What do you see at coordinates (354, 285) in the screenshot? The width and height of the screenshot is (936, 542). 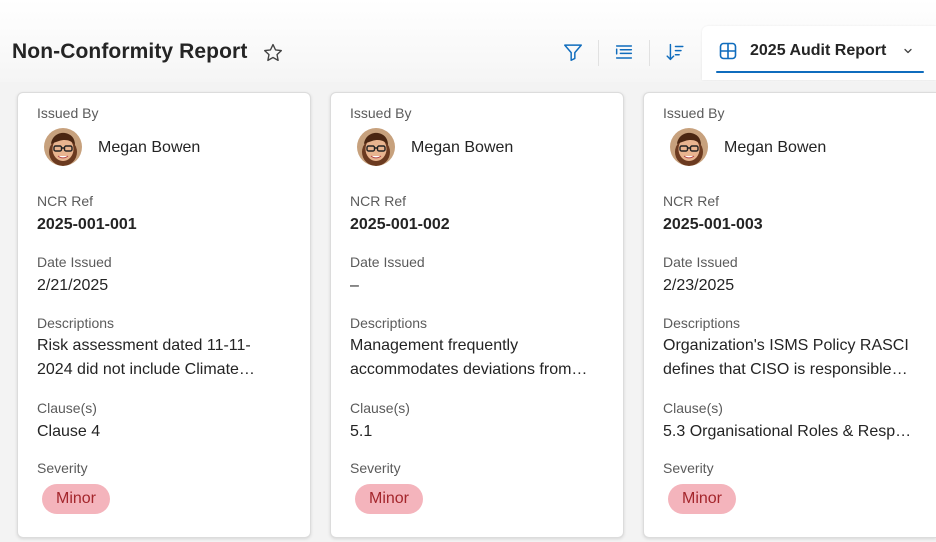 I see `date-issued-value: –` at bounding box center [354, 285].